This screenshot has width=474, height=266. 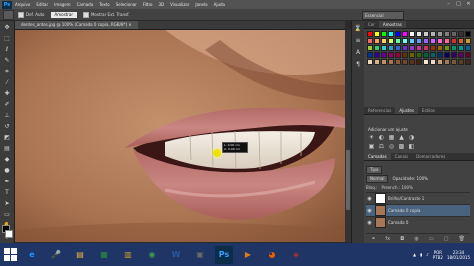 I want to click on scroll-thumb, so click(x=348, y=180).